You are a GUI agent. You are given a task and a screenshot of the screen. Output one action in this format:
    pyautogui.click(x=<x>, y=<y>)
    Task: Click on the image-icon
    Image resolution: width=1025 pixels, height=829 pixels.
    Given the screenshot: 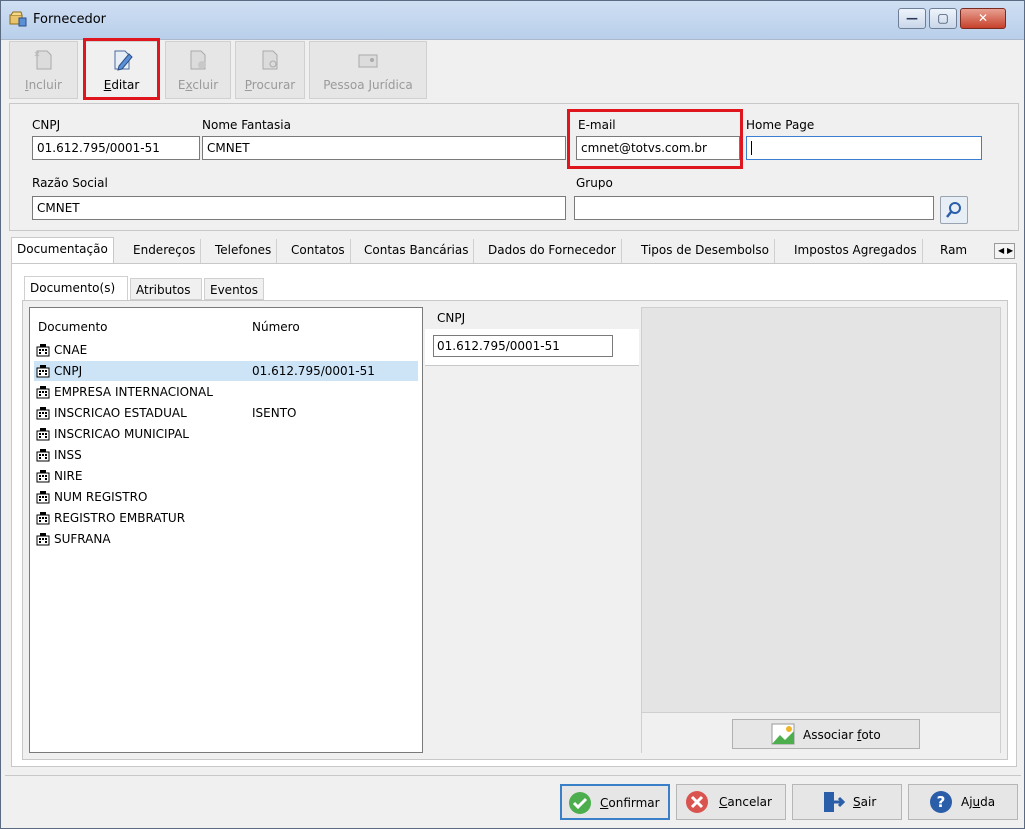 What is the action you would take?
    pyautogui.click(x=783, y=734)
    